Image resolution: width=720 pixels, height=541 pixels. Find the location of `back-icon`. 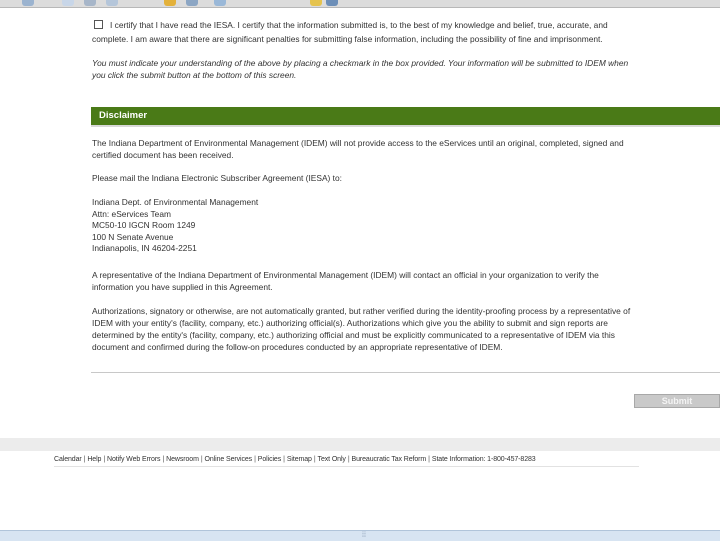

back-icon is located at coordinates (28, 3).